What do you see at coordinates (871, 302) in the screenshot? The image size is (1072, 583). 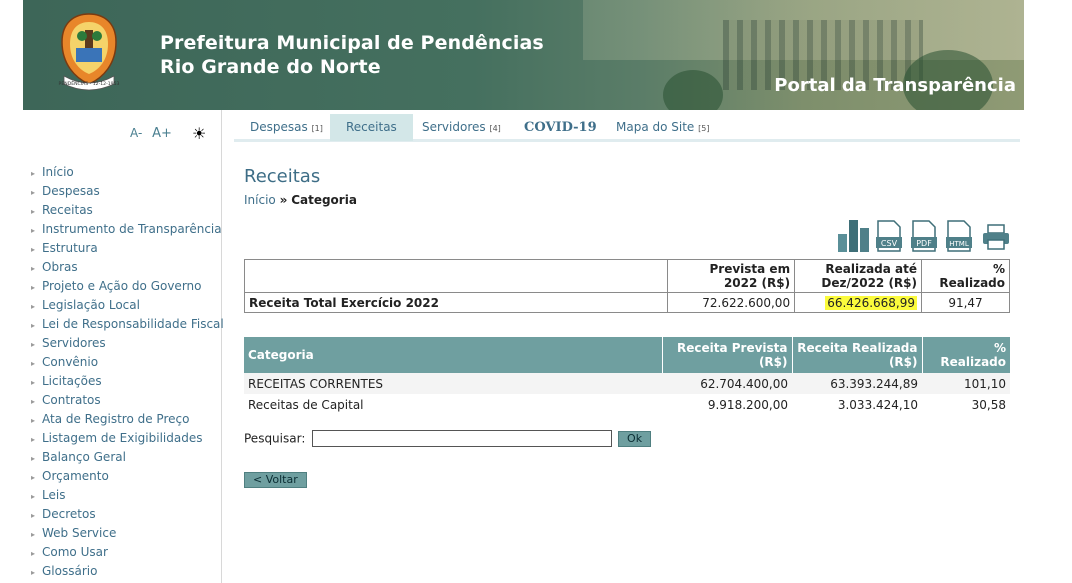 I see `summary-realizada-value: 66.426.668,99` at bounding box center [871, 302].